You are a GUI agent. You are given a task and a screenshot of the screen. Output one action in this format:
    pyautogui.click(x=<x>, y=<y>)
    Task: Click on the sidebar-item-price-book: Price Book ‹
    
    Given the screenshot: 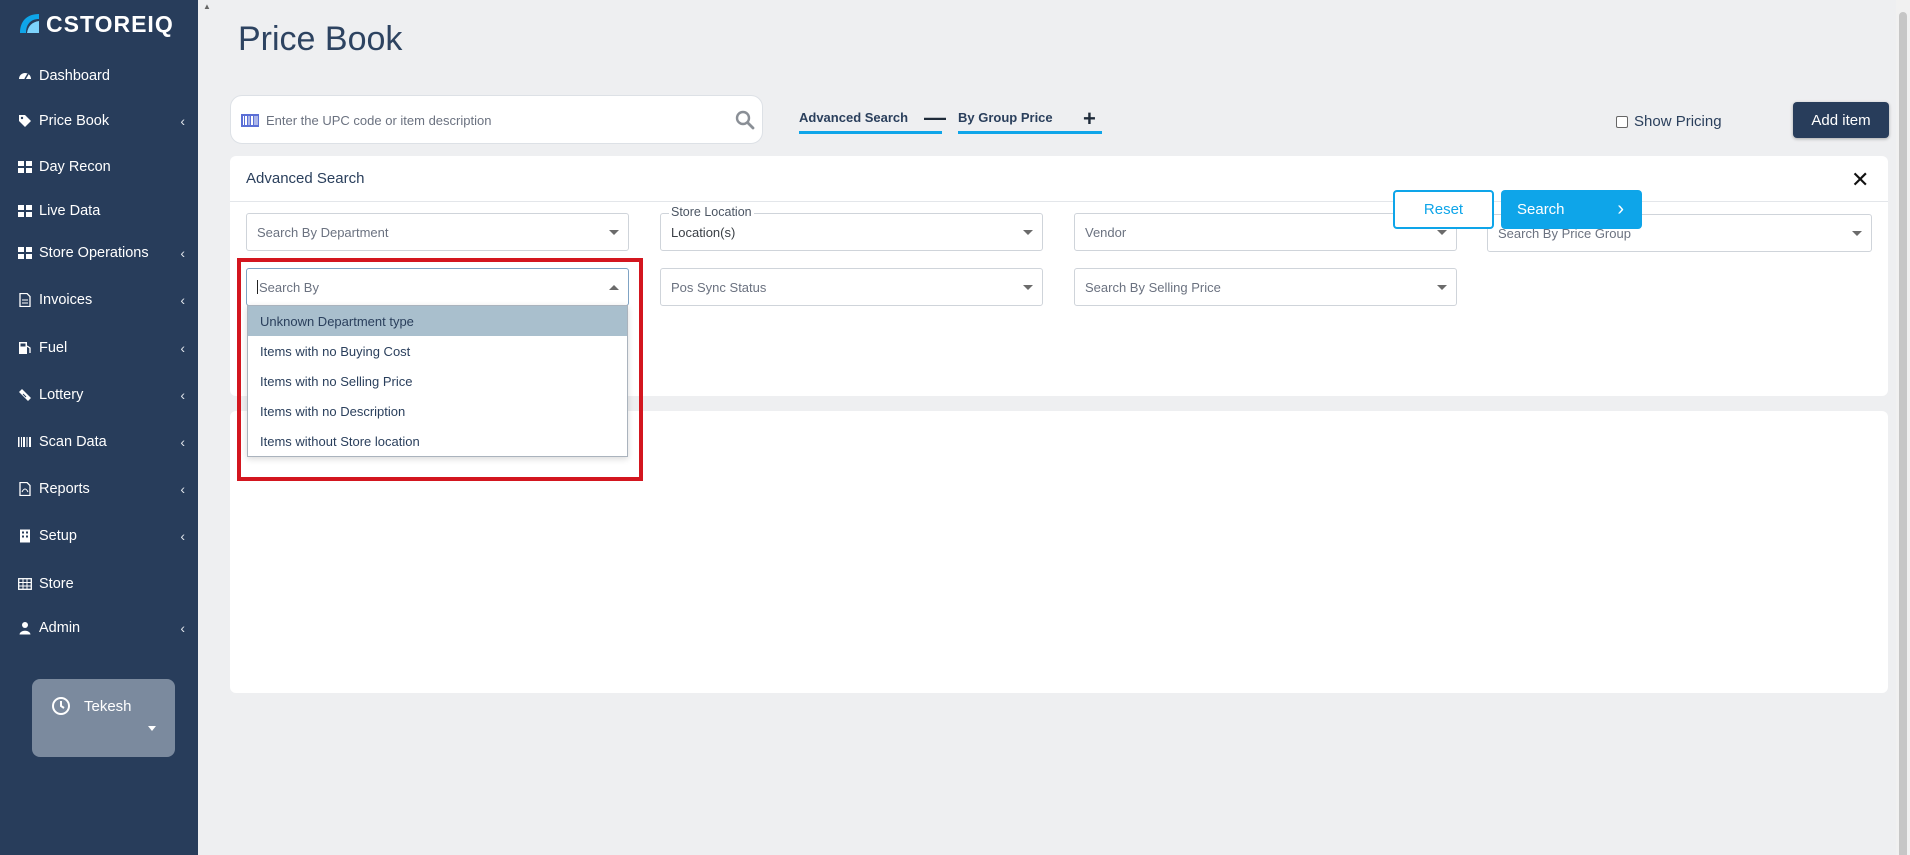 What is the action you would take?
    pyautogui.click(x=99, y=121)
    